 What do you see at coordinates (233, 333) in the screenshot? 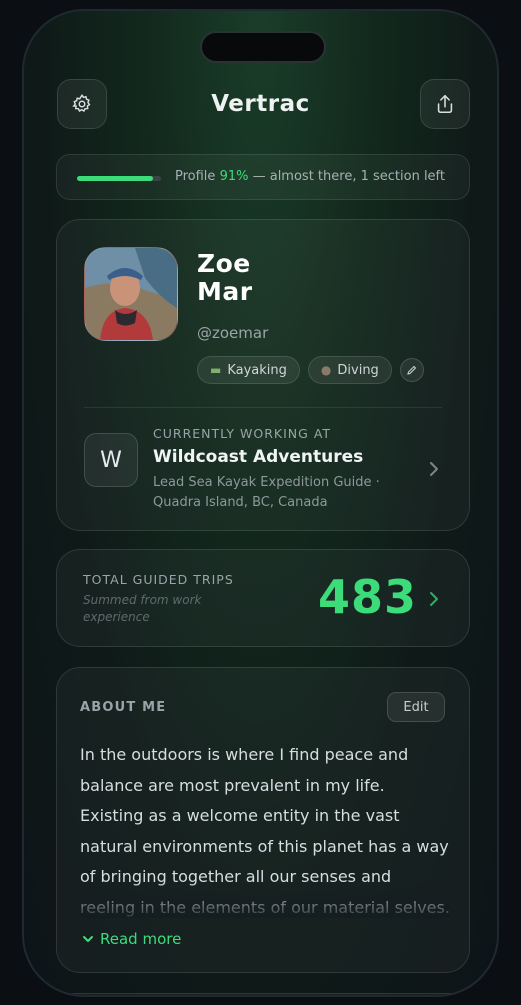
I see `profile-handle: @zoemar` at bounding box center [233, 333].